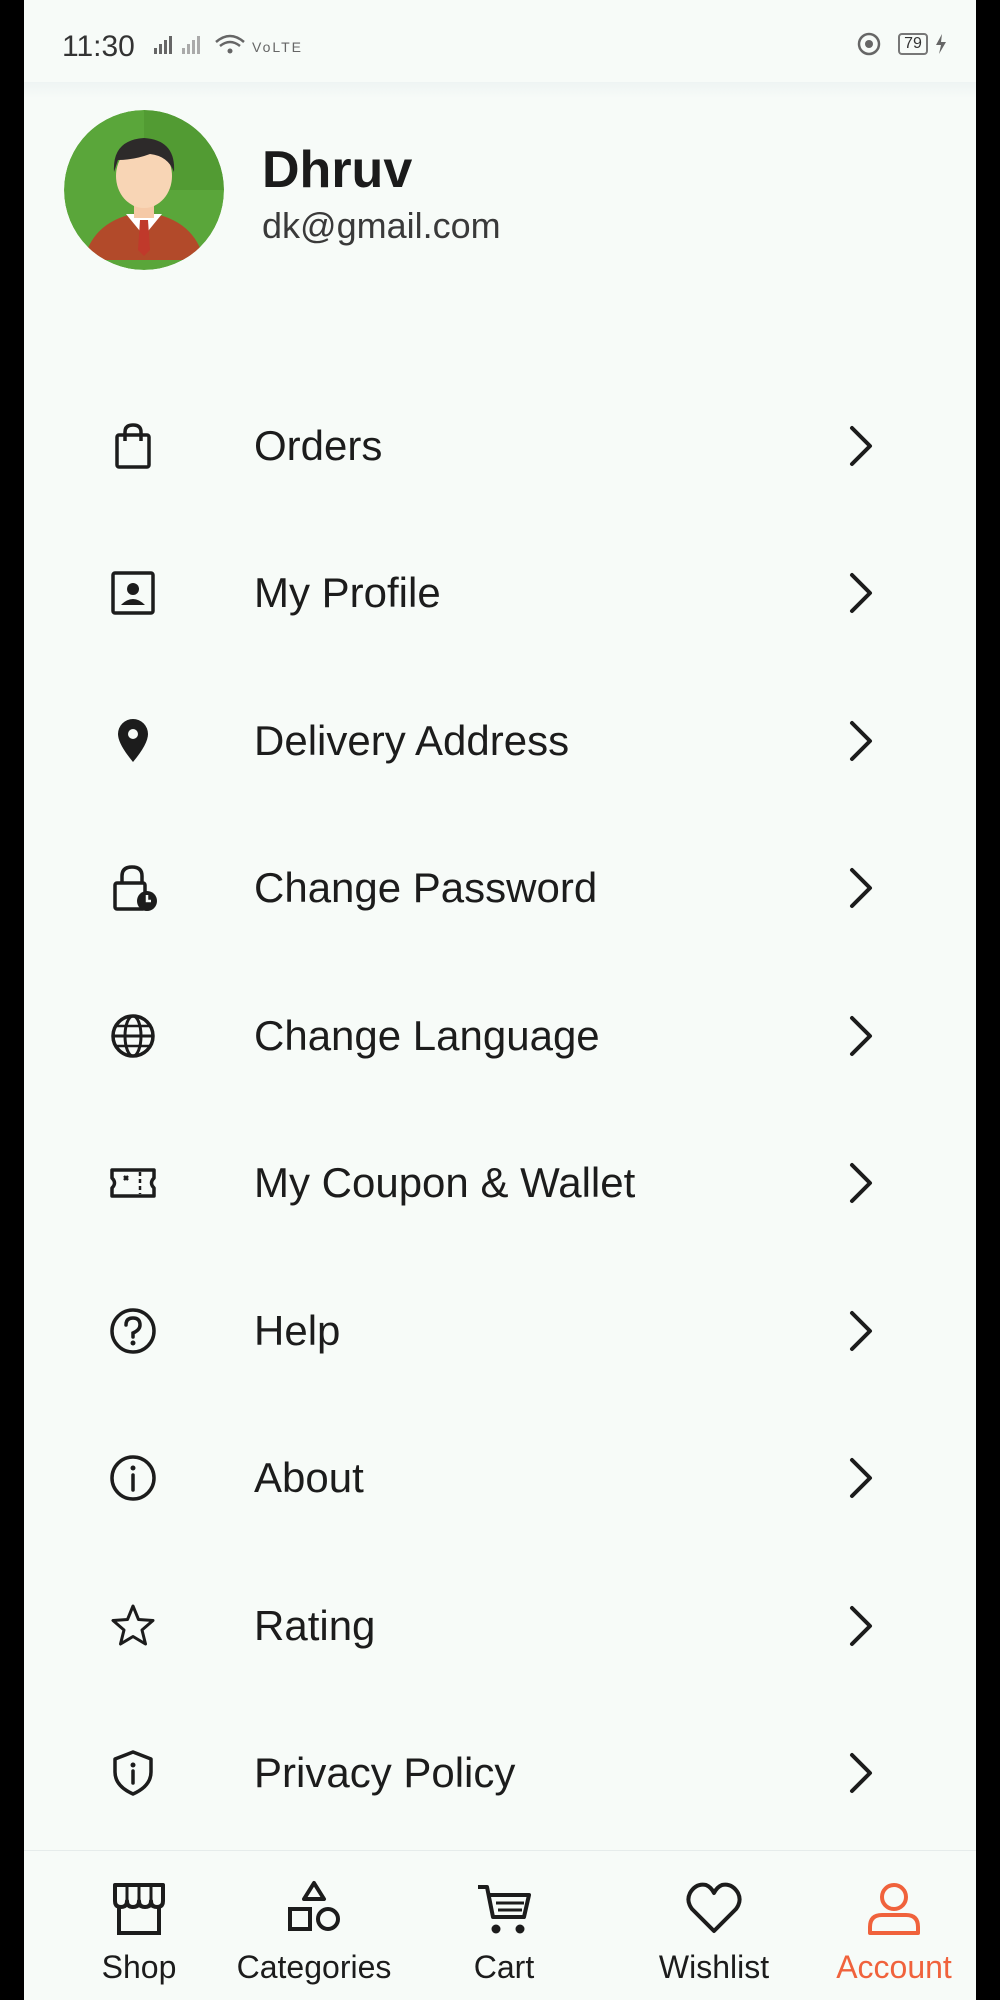 This screenshot has width=1000, height=2000. I want to click on profile-email: dk@gmail.com, so click(381, 225).